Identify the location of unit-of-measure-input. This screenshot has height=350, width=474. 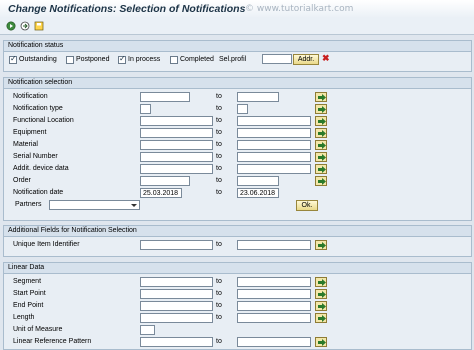
(147, 330).